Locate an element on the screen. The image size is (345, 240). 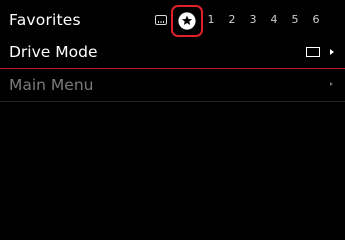
tab-2: 2 is located at coordinates (232, 20).